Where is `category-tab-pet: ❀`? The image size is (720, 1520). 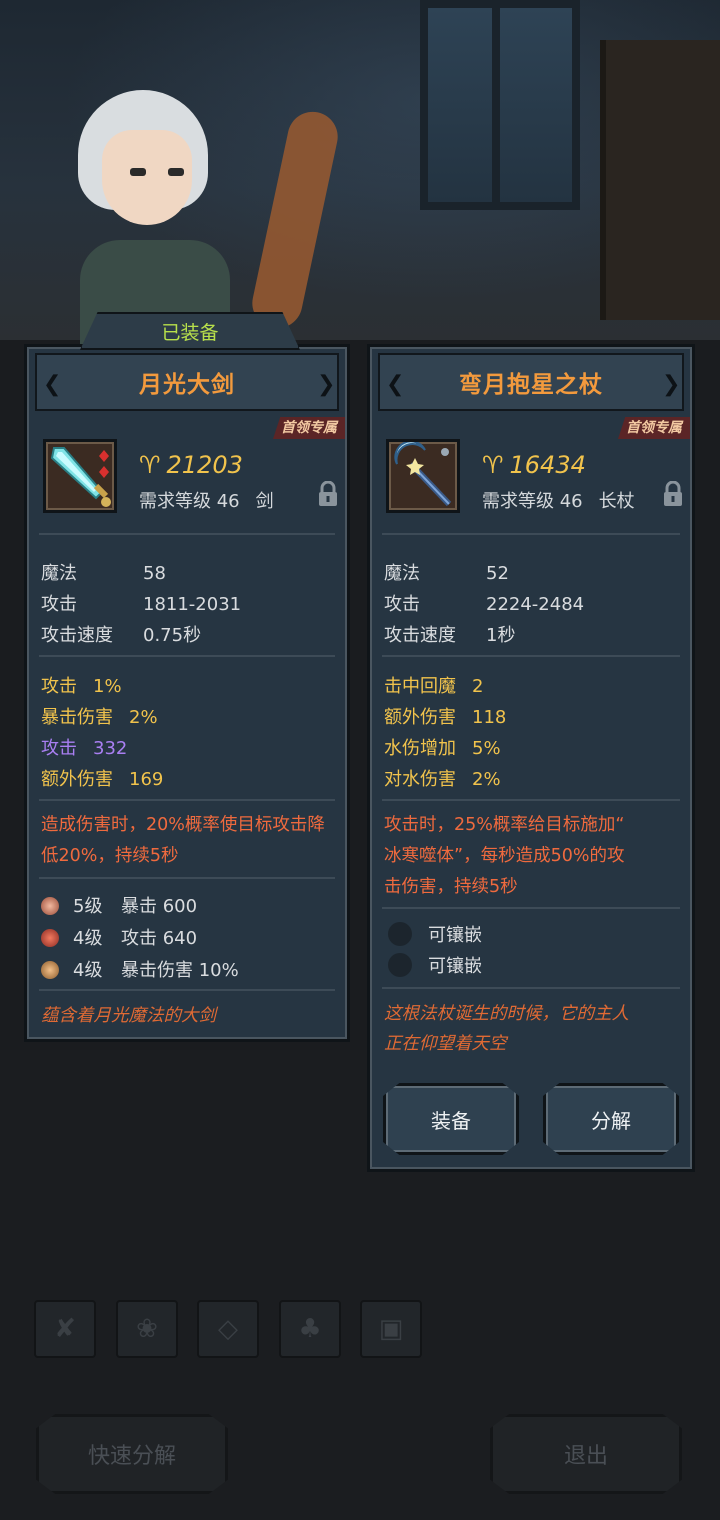 category-tab-pet: ❀ is located at coordinates (147, 1329).